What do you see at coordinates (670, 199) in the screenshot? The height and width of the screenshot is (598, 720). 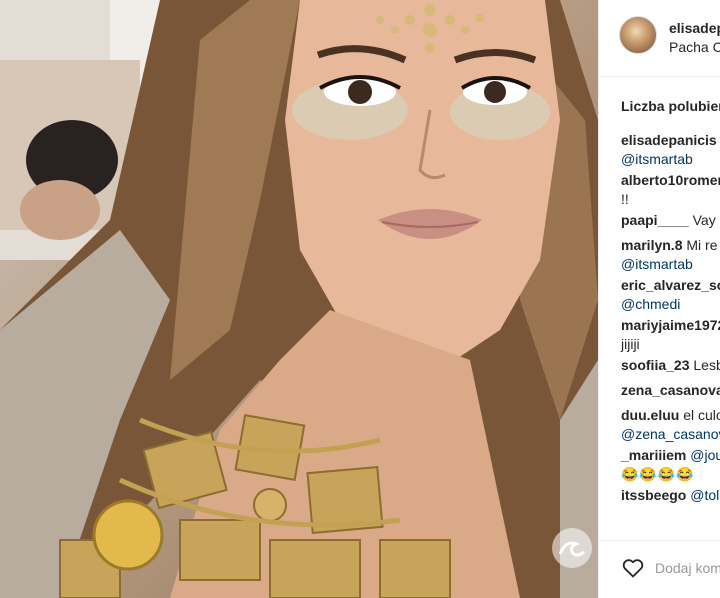 I see `comment-line: !!` at bounding box center [670, 199].